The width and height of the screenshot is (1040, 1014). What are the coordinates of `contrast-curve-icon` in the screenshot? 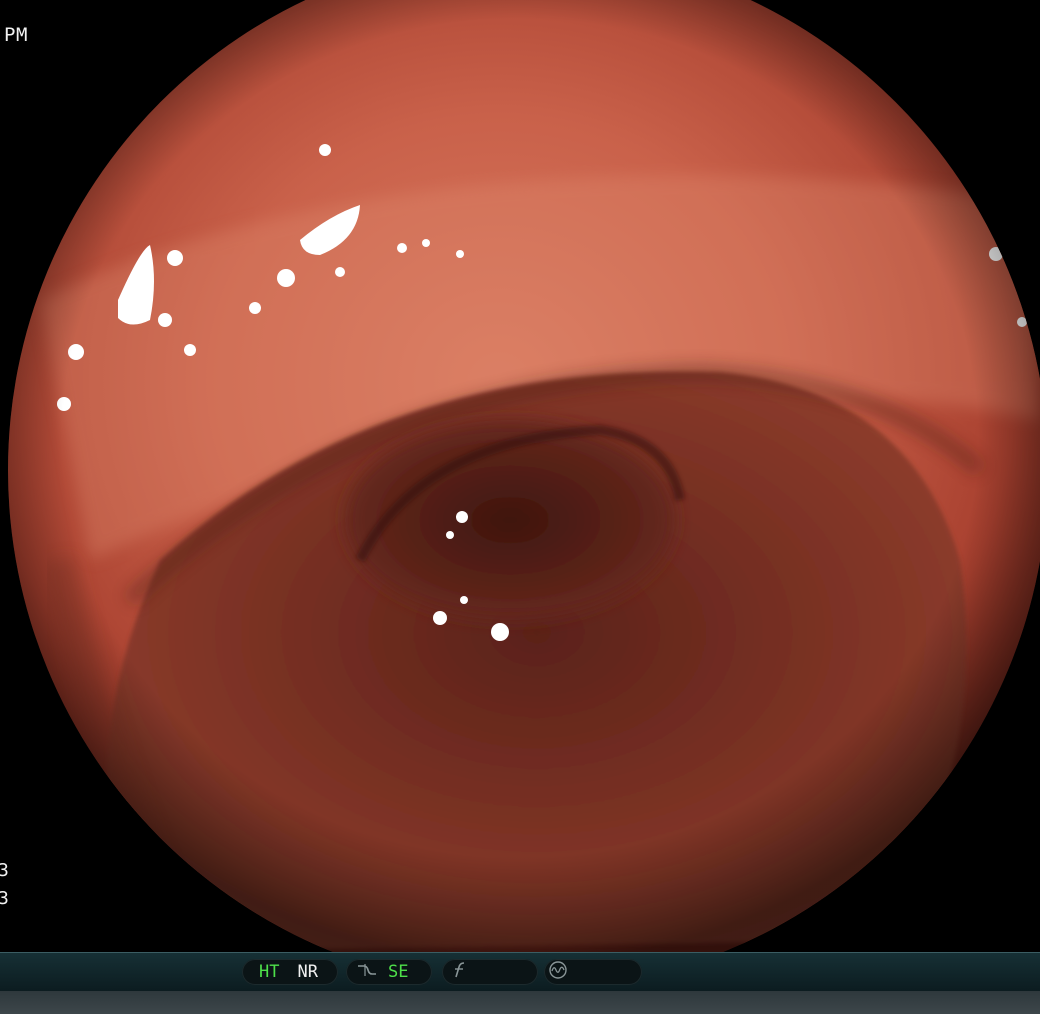 It's located at (367, 972).